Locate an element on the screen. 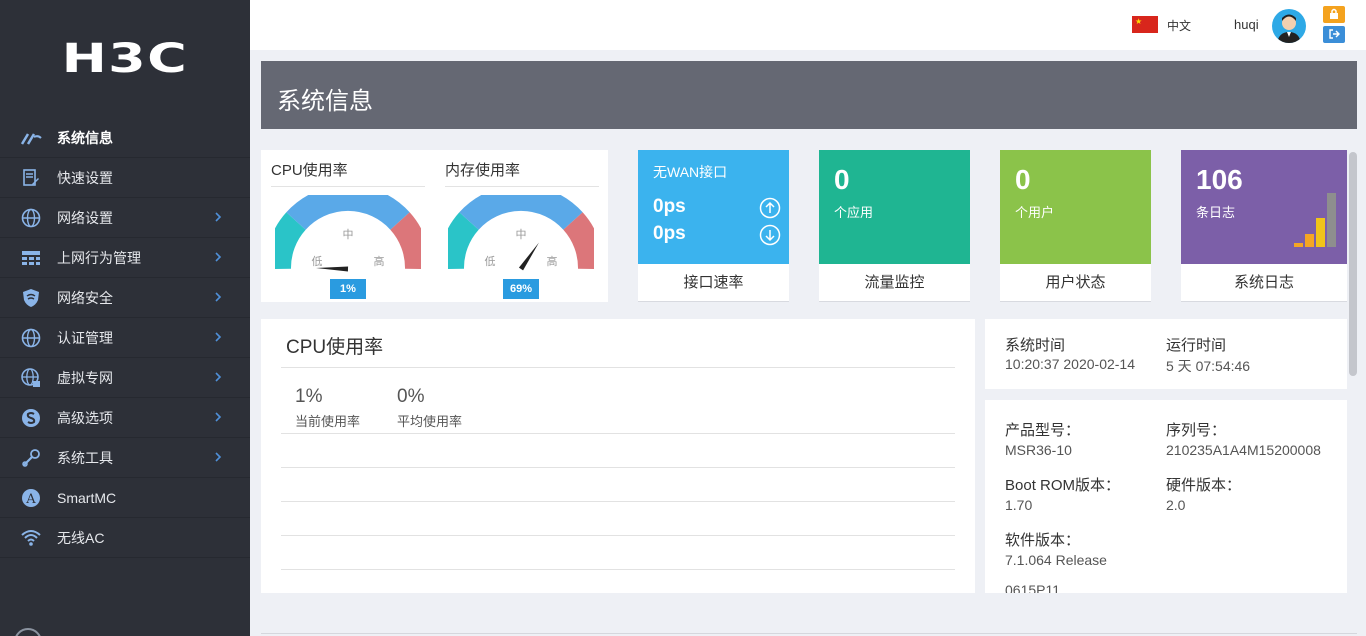 The width and height of the screenshot is (1366, 636). gauge-needle is located at coordinates (530, 255).